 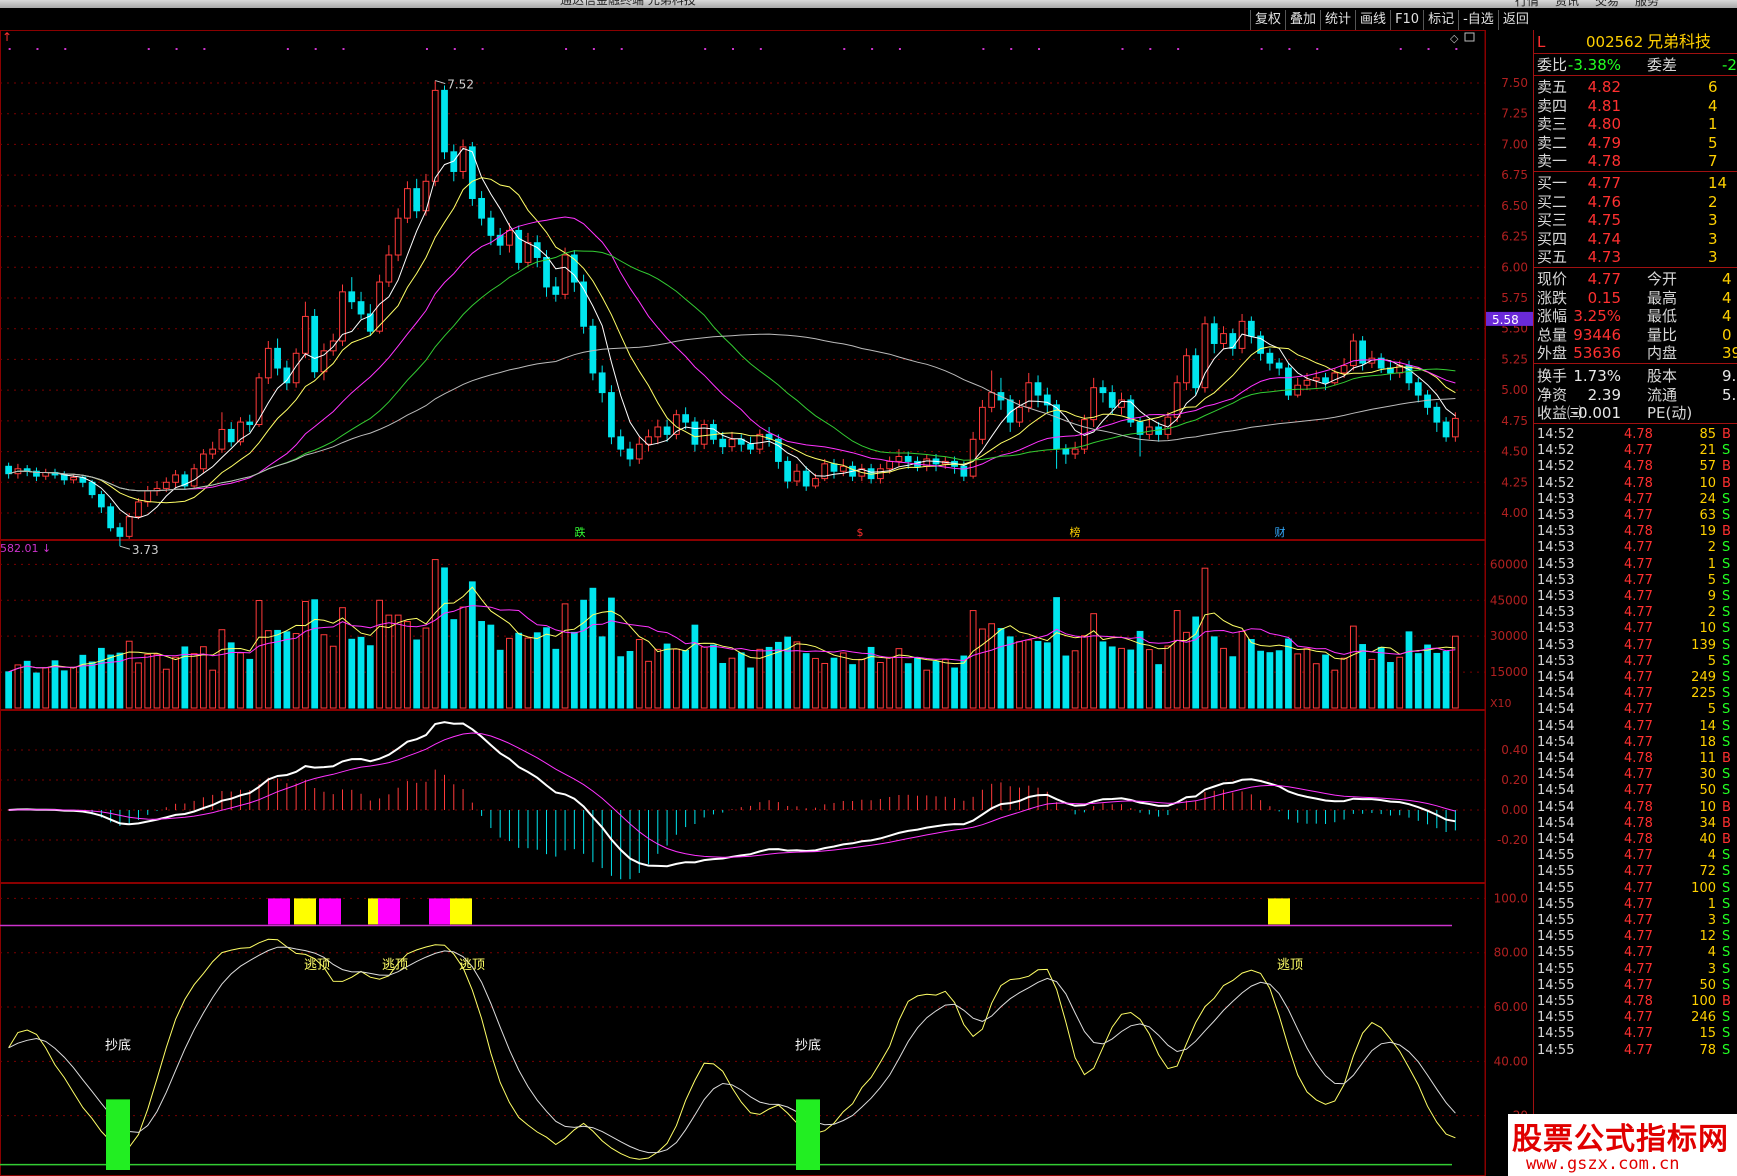 What do you see at coordinates (1372, 20) in the screenshot?
I see `toolbar-button-3: 画线` at bounding box center [1372, 20].